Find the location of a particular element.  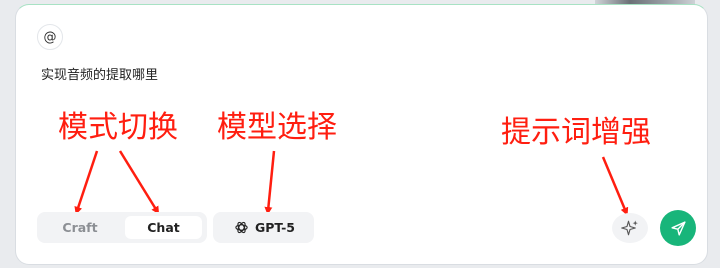

annotation-prompt-enhance: 提示词增强 is located at coordinates (576, 132).